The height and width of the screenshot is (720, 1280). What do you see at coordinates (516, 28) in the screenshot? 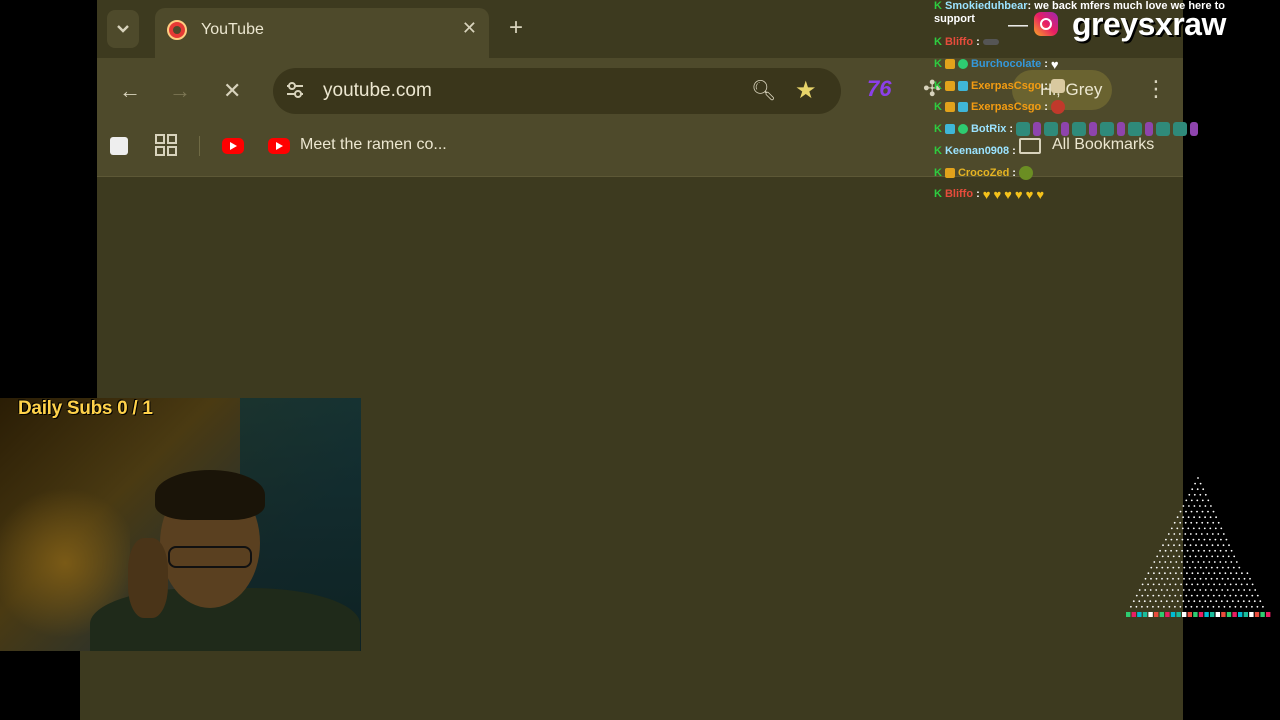
I see `new-tab-icon: +` at bounding box center [516, 28].